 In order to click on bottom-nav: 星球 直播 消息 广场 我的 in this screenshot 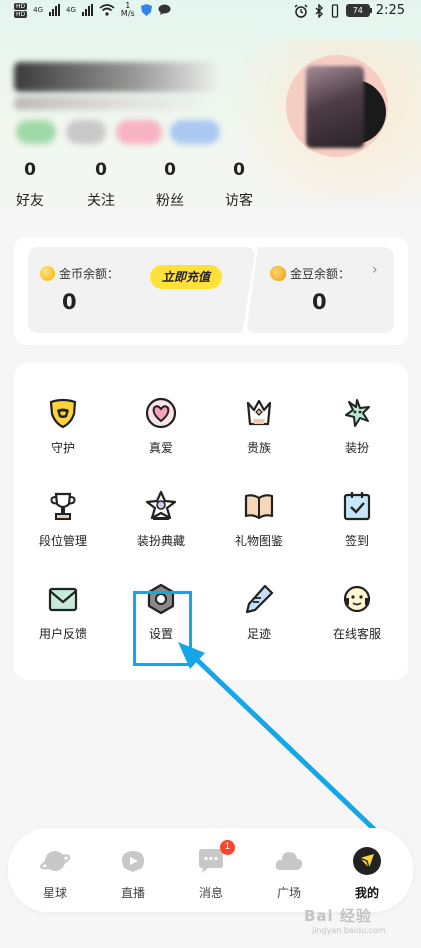, I will do `click(210, 870)`.